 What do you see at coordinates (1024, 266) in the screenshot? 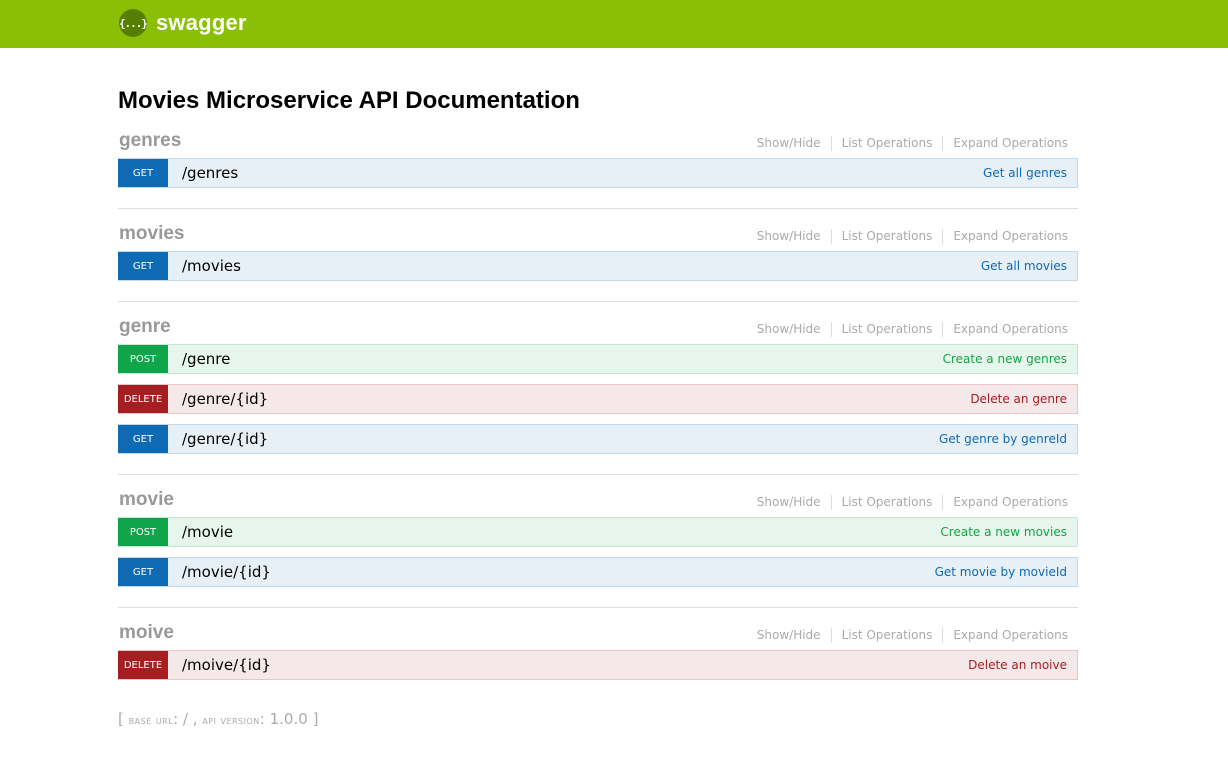
I see `operation-summary: Get all movies` at bounding box center [1024, 266].